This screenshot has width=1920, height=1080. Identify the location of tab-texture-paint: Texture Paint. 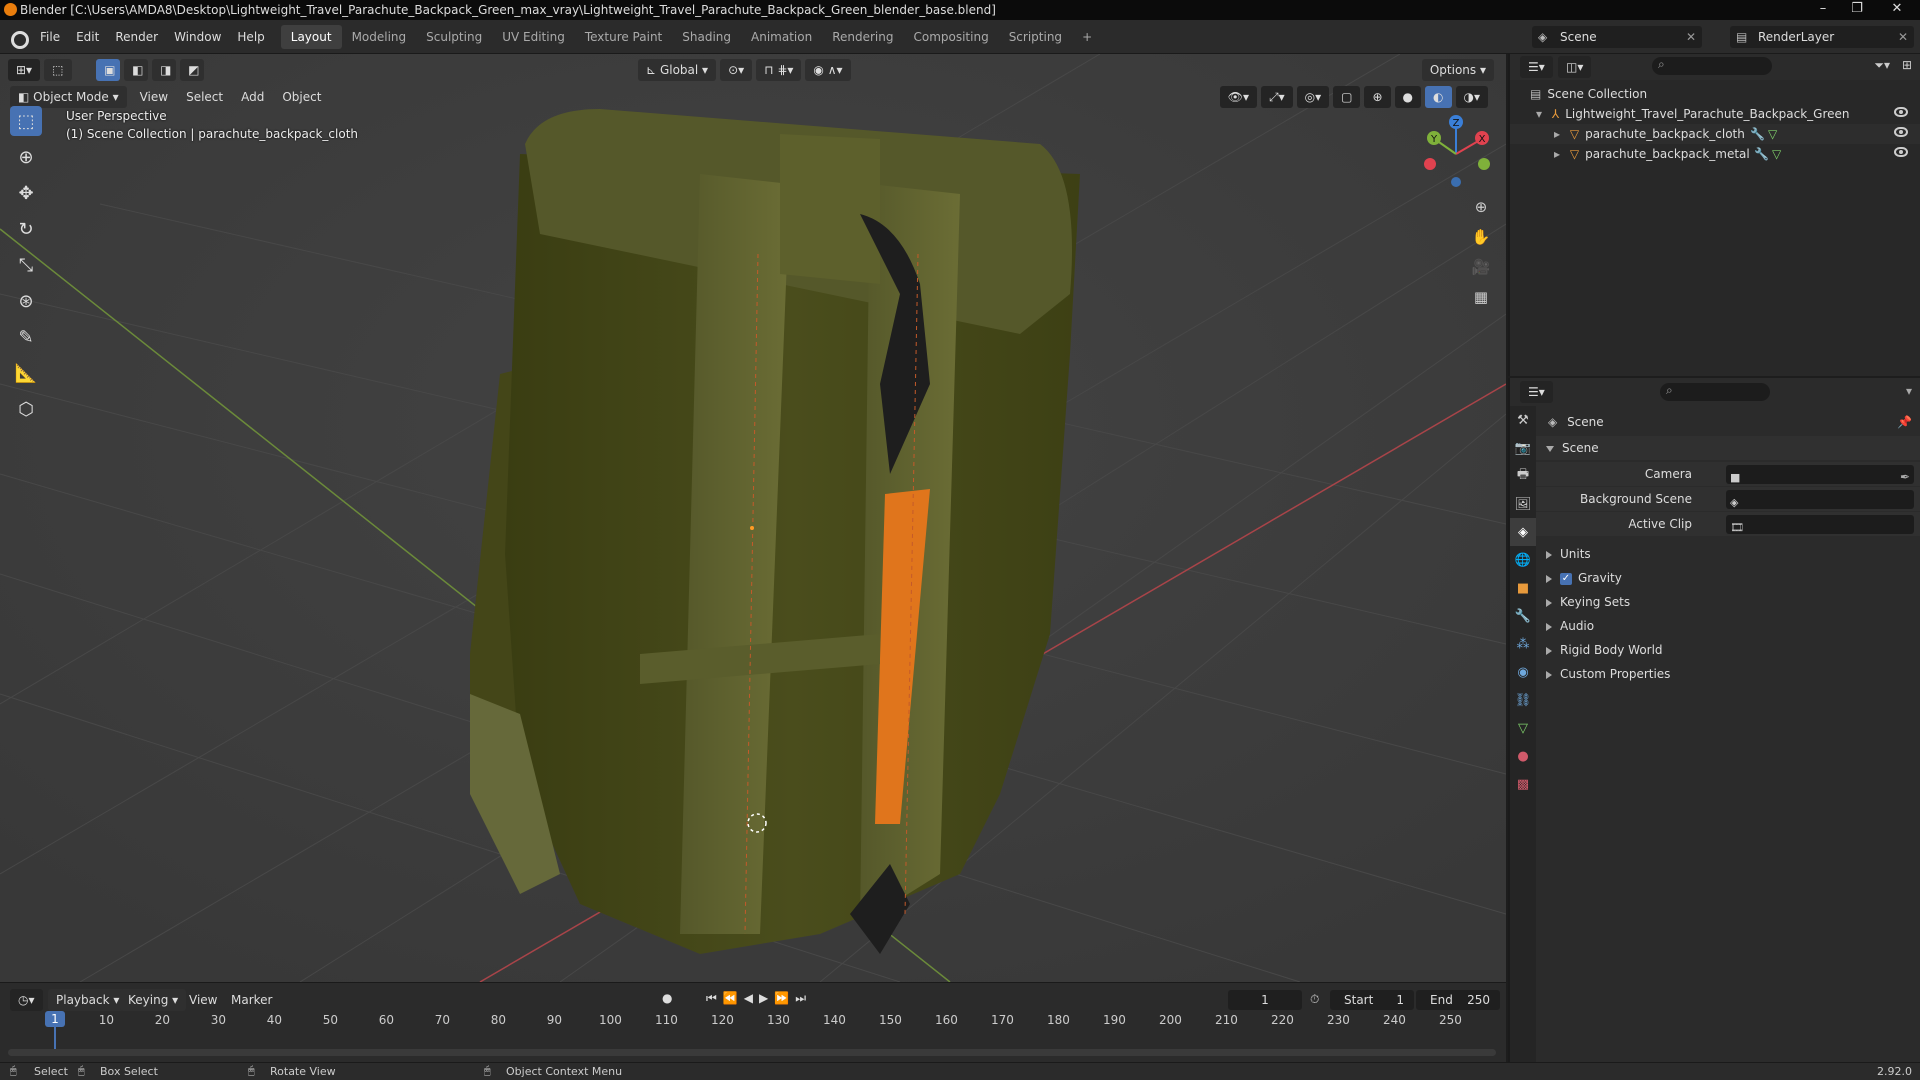
(623, 37).